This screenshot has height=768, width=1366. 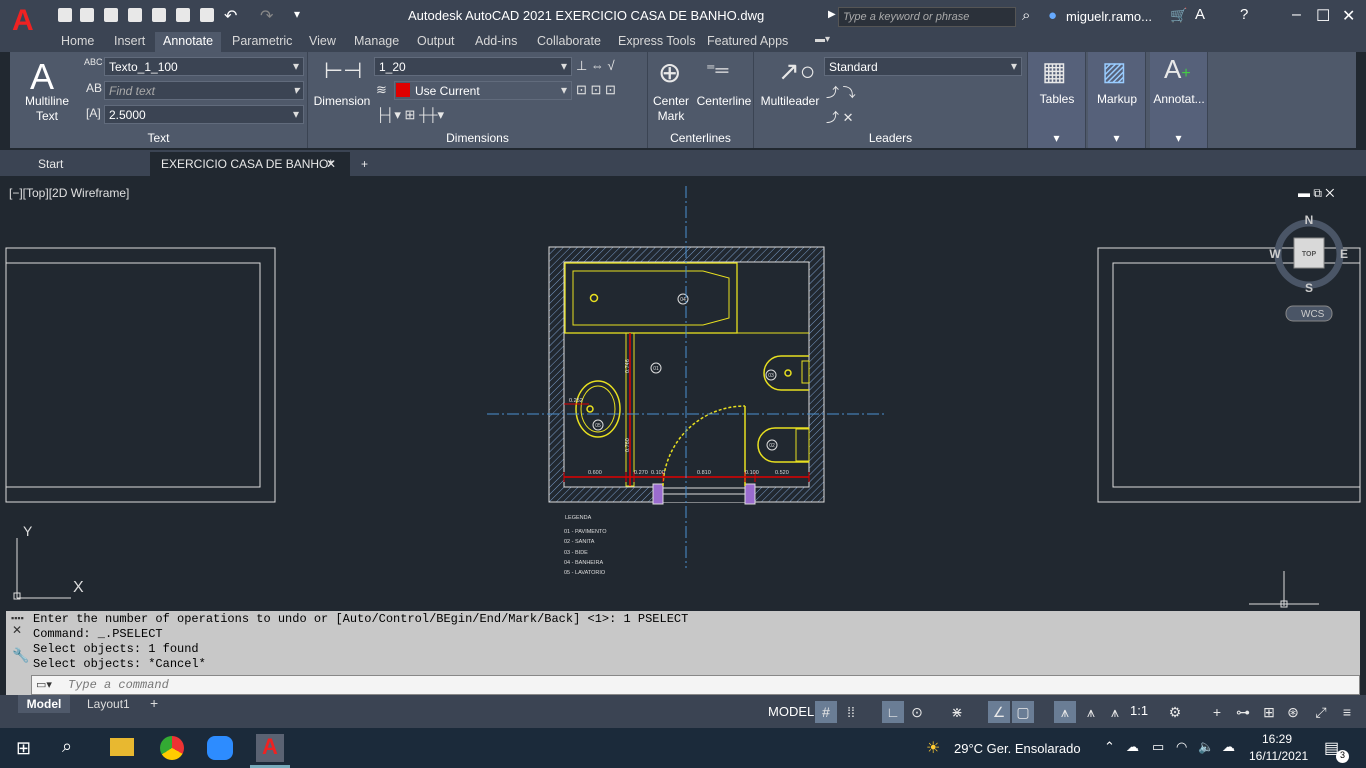 I want to click on save-icon, so click(x=111, y=15).